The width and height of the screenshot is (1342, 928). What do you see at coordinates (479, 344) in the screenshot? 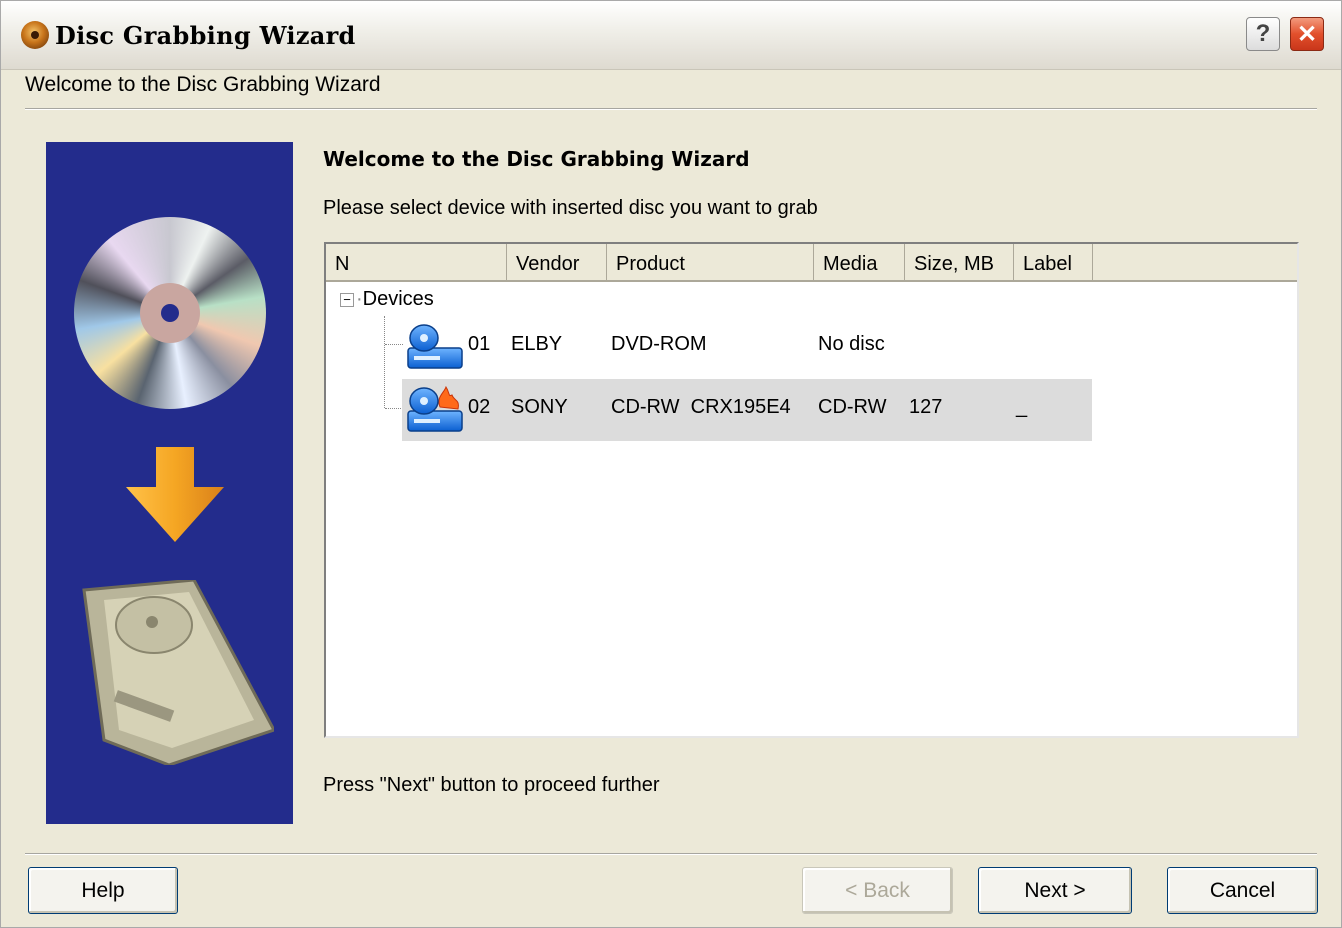
I see `cell-n: 01` at bounding box center [479, 344].